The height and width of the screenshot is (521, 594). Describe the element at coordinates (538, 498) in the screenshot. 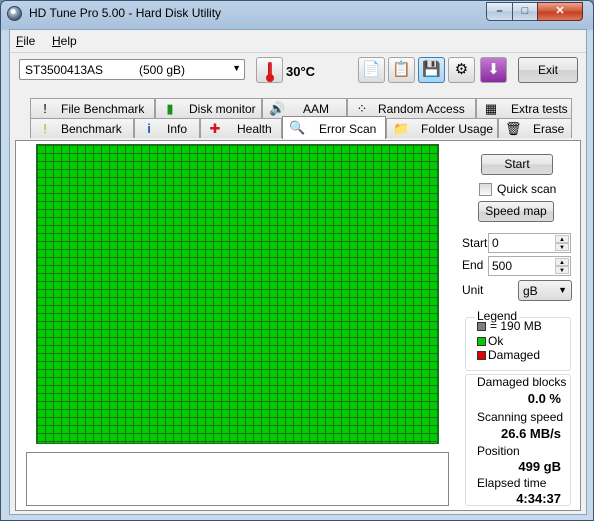

I see `elapsed-time-value: 4:34:37` at that location.